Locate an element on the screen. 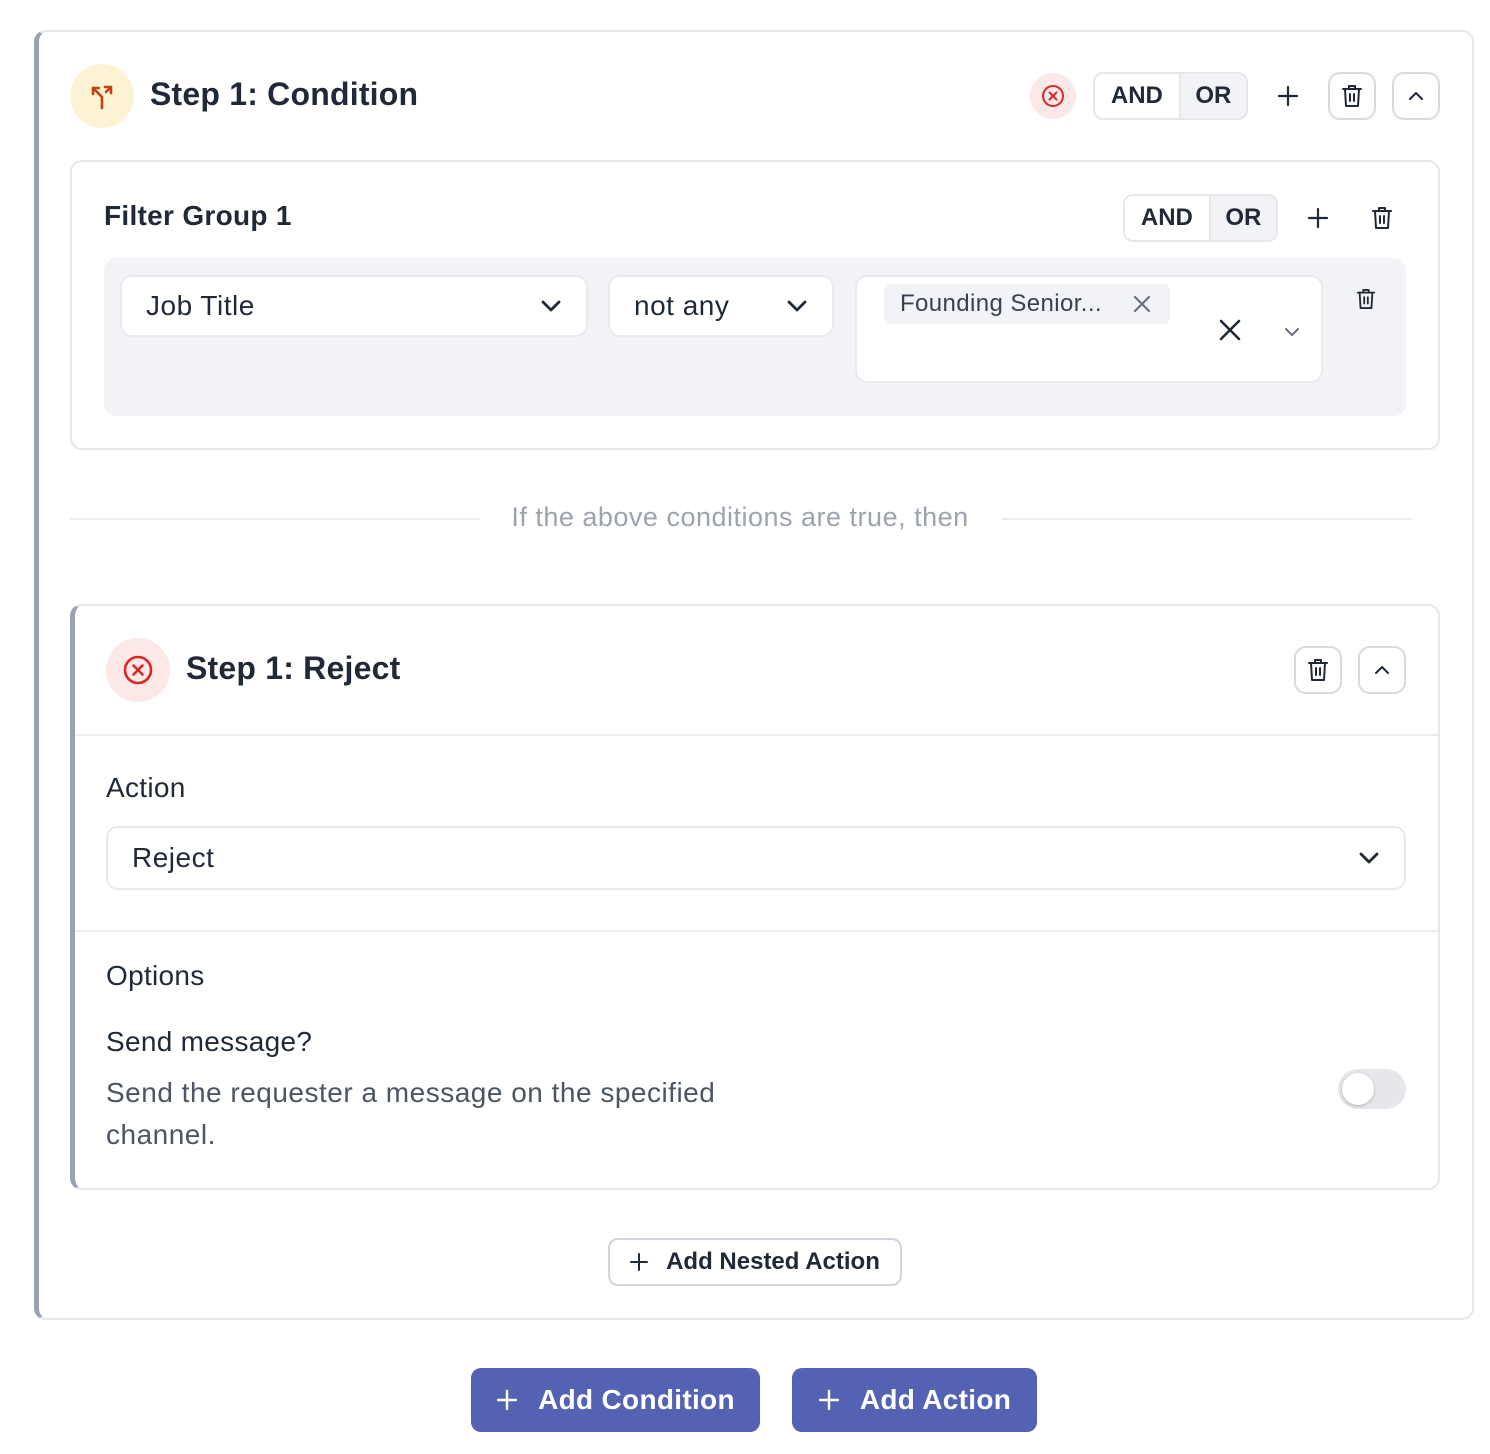 This screenshot has width=1490, height=1454. collapse-reject-step-button is located at coordinates (1382, 670).